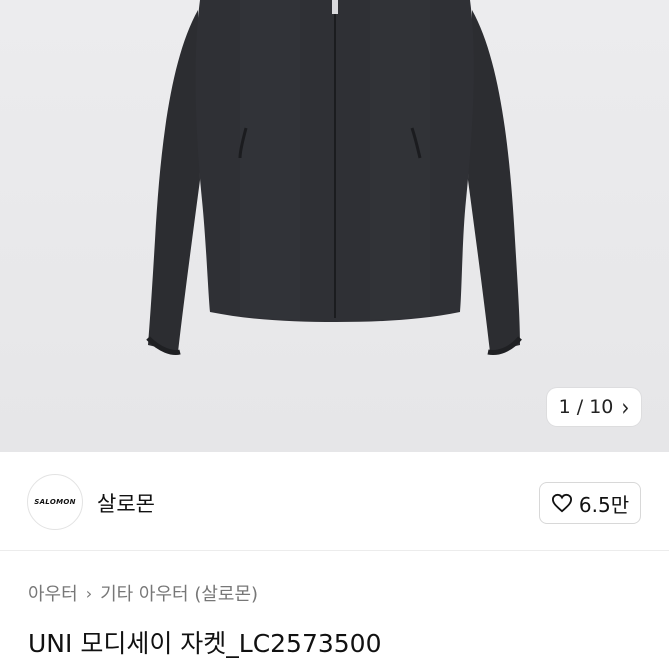  What do you see at coordinates (179, 593) in the screenshot?
I see `breadcrumb-item-other-outer: 기타 아우터 (살로몬)` at bounding box center [179, 593].